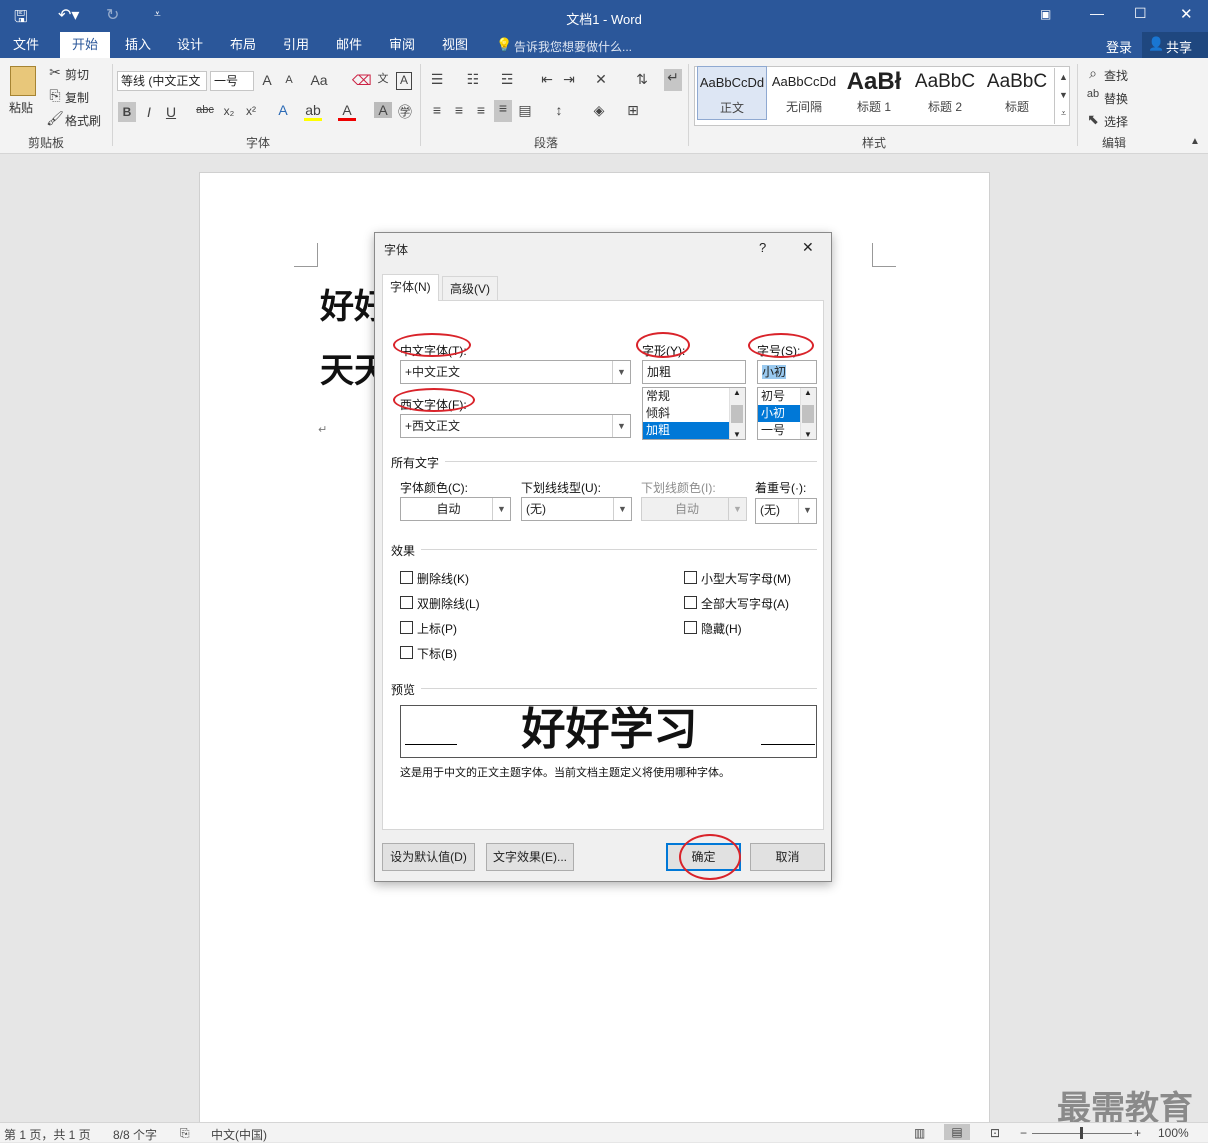 The height and width of the screenshot is (1143, 1208). Describe the element at coordinates (448, 603) in the screenshot. I see `double-strikethrough-label: 双删除线(L)` at that location.